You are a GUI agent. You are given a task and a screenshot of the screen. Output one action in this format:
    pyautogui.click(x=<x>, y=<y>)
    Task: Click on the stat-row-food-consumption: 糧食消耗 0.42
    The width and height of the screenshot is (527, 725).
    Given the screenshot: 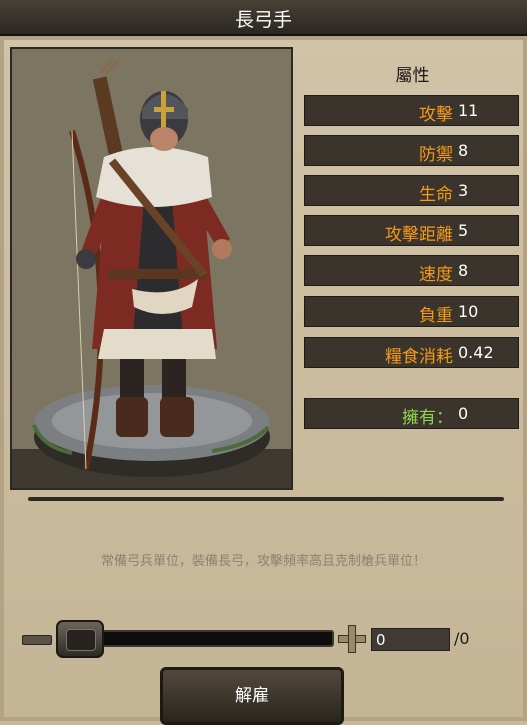 What is the action you would take?
    pyautogui.click(x=411, y=352)
    